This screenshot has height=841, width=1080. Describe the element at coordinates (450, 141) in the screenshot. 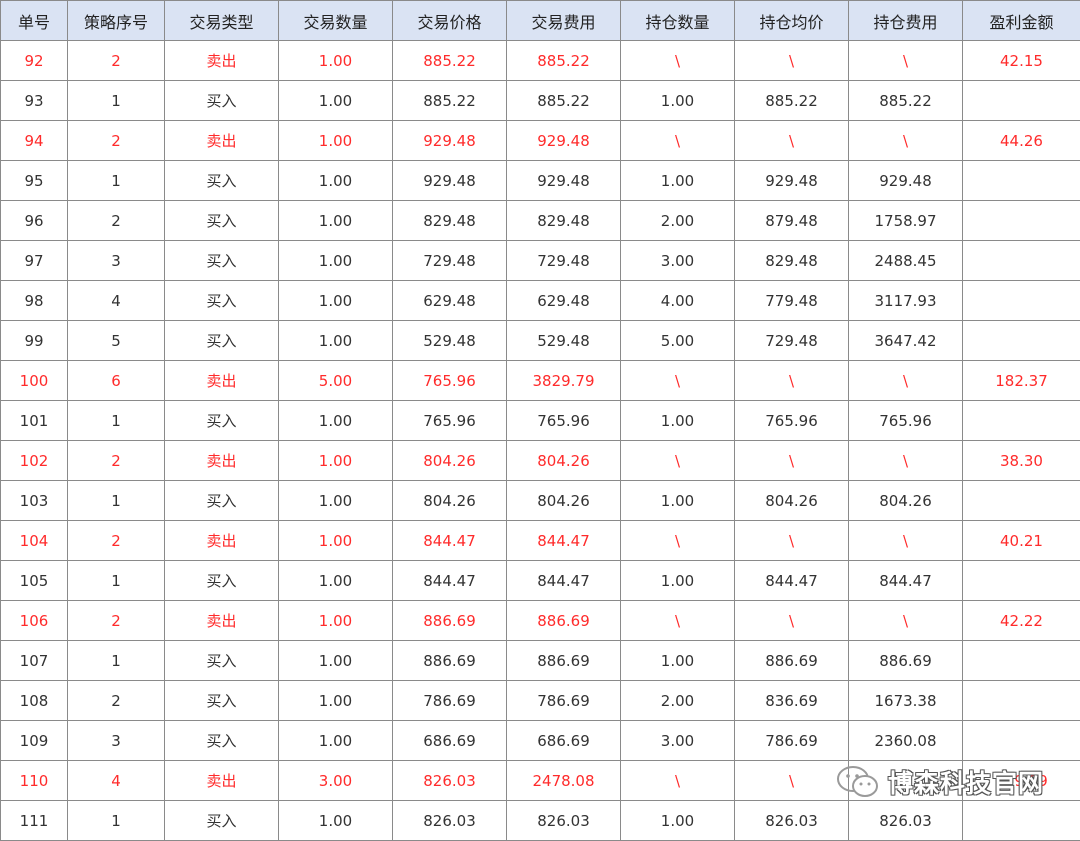

I see `cell-trade-price: 929.48` at that location.